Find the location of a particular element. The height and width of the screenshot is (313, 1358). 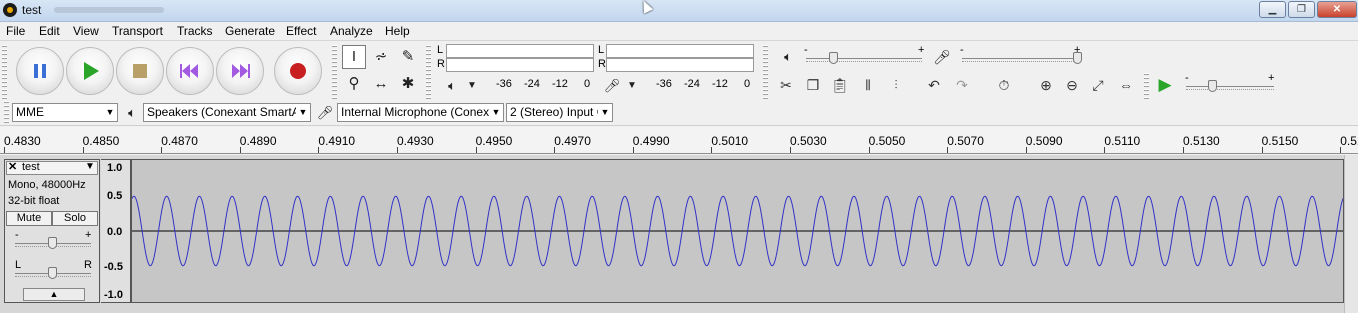

title-bar: test ▁ ❐ ✕ is located at coordinates (679, 11).